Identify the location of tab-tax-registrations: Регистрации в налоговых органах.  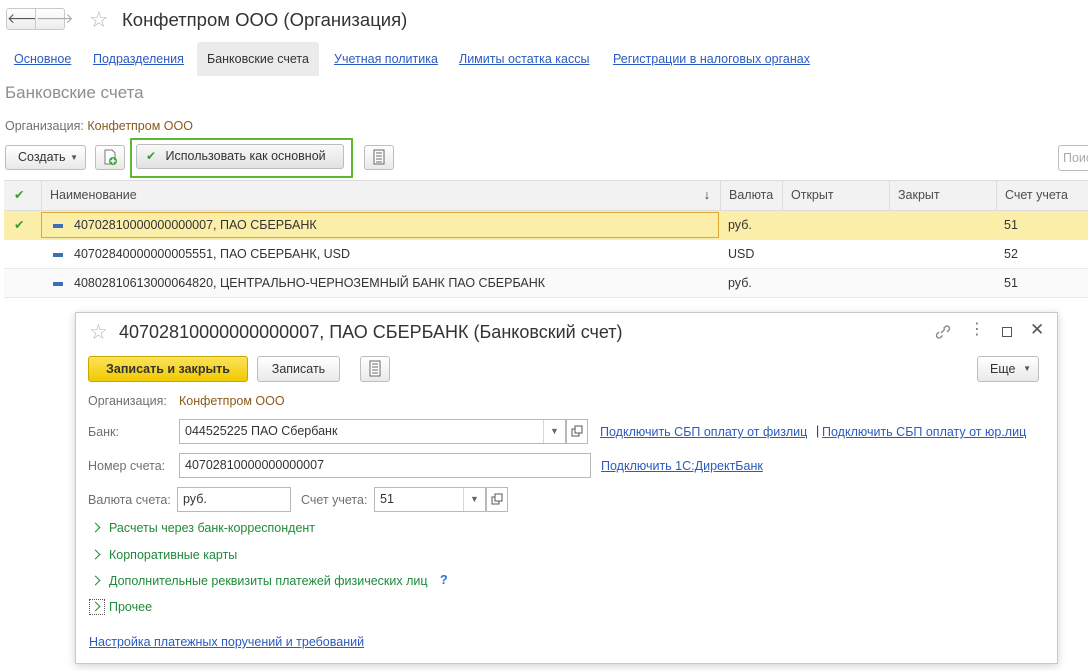
(711, 59).